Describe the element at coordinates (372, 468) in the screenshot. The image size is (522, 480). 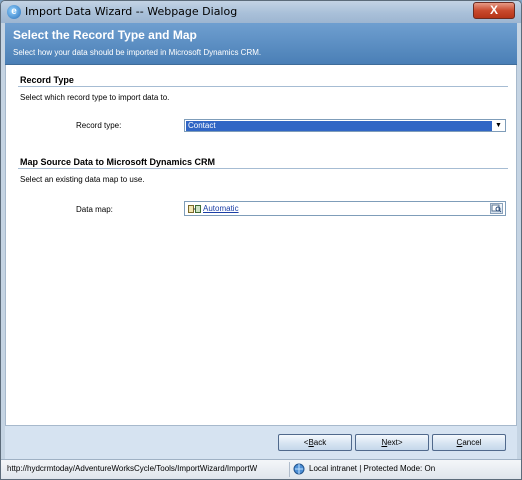
I see `security-zone-text: Local intranet | Protected Mode: On` at that location.